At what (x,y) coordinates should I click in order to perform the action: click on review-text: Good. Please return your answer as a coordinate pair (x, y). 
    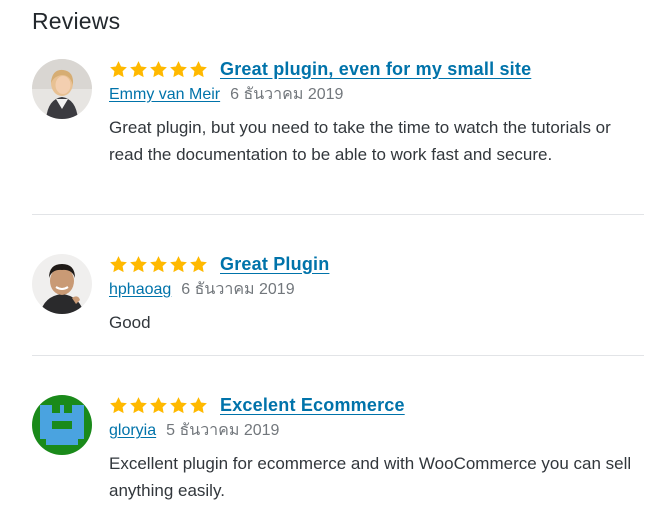
    Looking at the image, I should click on (130, 322).